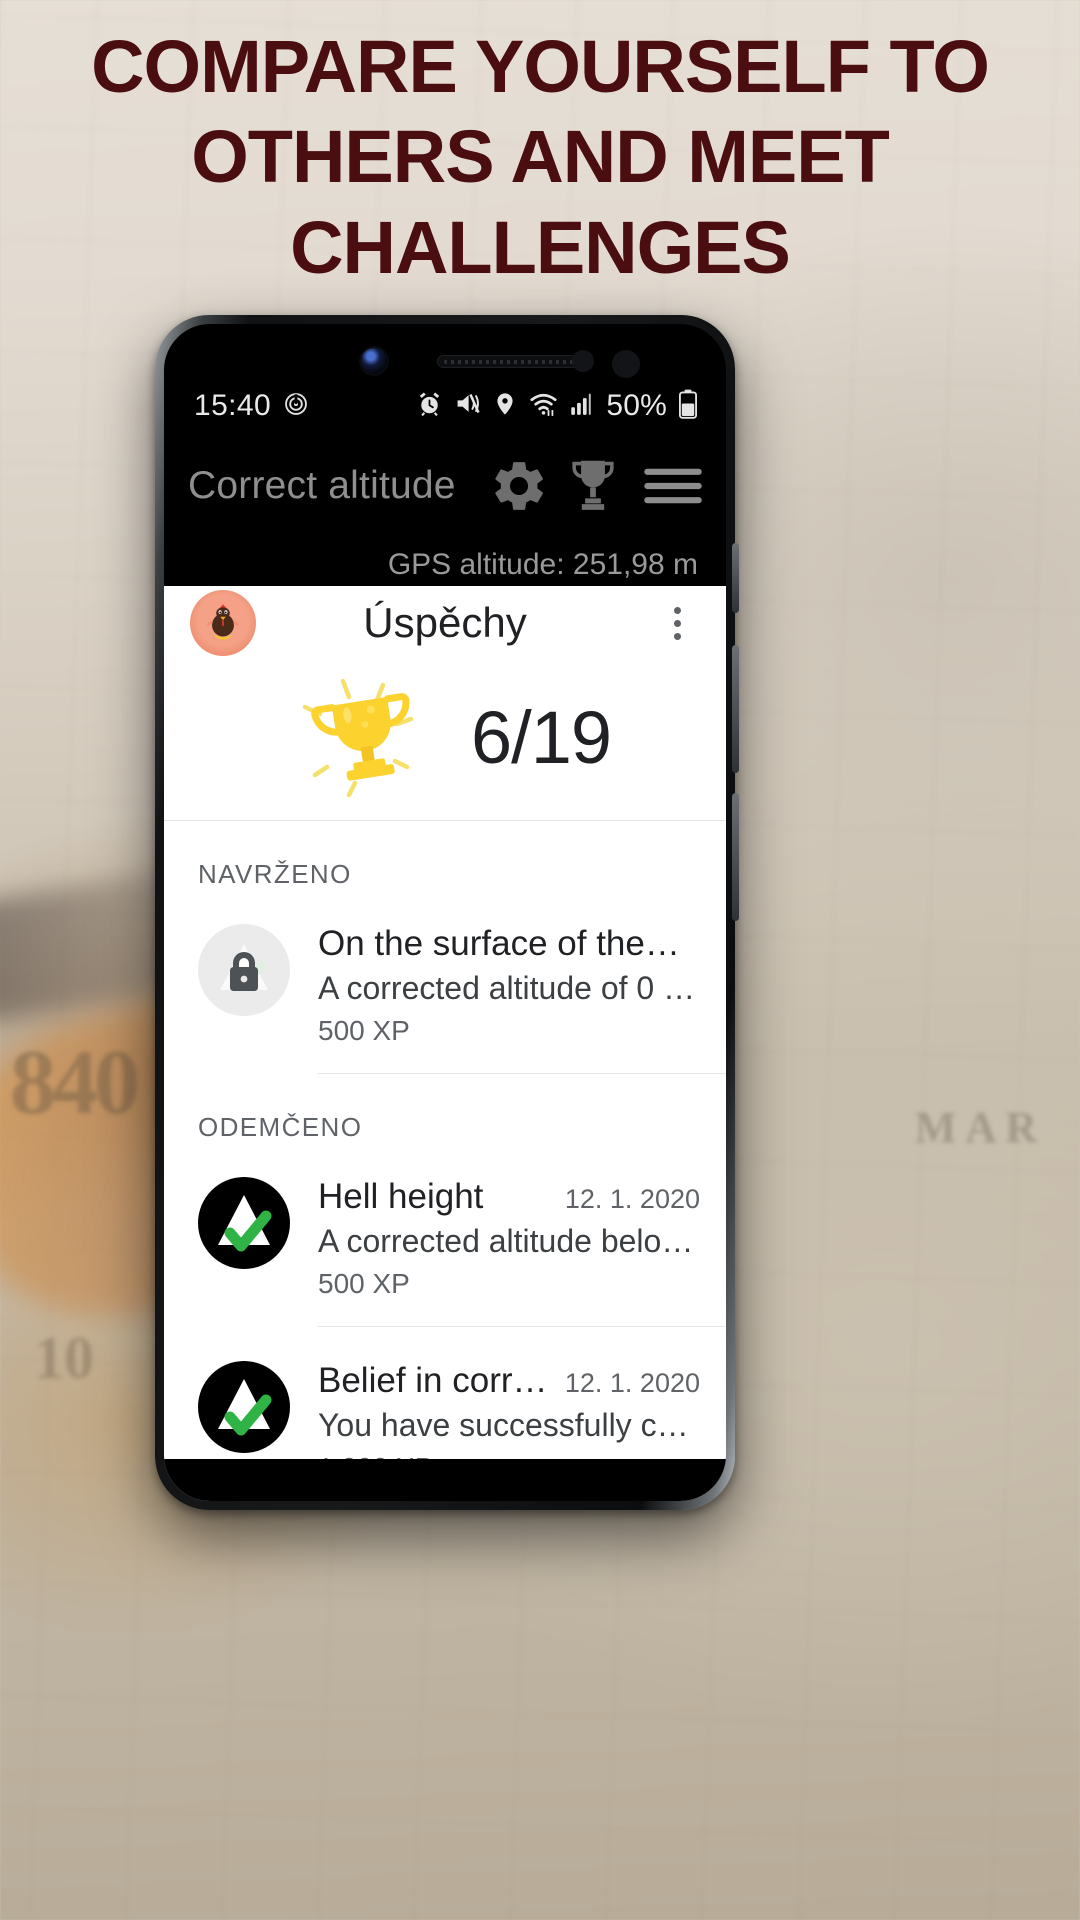 The height and width of the screenshot is (1920, 1080). What do you see at coordinates (581, 406) in the screenshot?
I see `signal-icon` at bounding box center [581, 406].